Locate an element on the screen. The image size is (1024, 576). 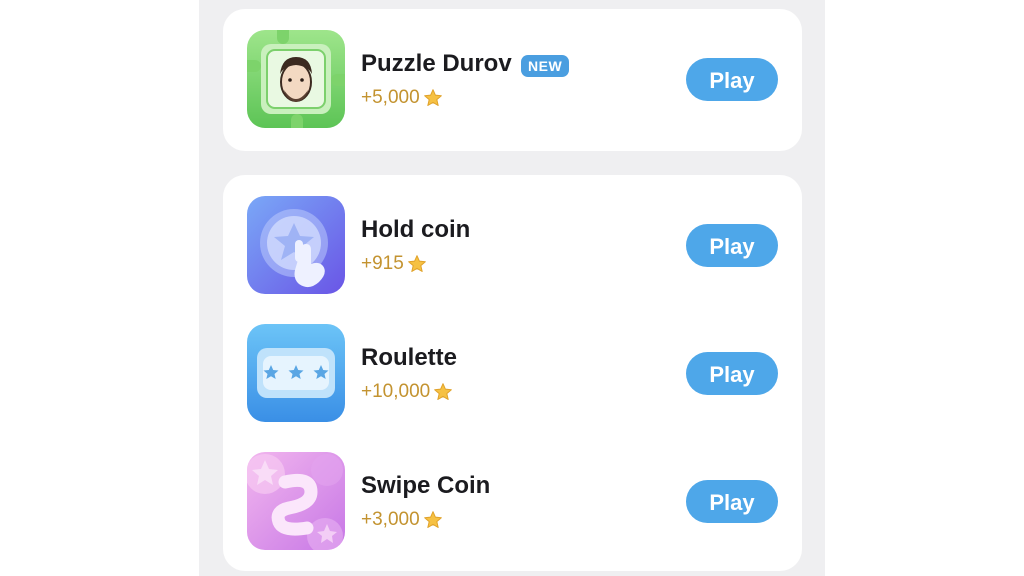
reward-amount: +10,000 is located at coordinates (407, 392).